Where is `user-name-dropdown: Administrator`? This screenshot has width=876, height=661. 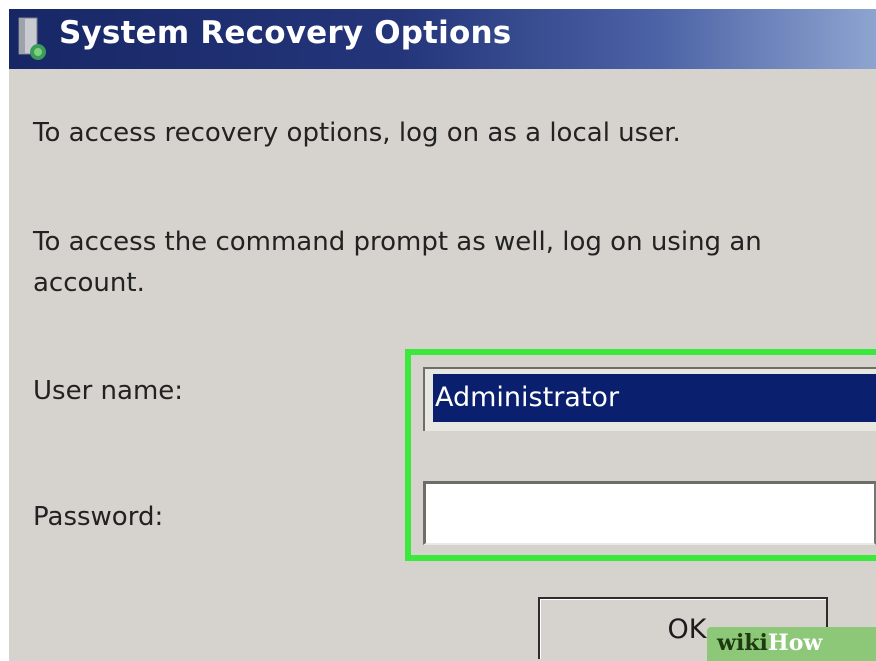 user-name-dropdown: Administrator is located at coordinates (649, 399).